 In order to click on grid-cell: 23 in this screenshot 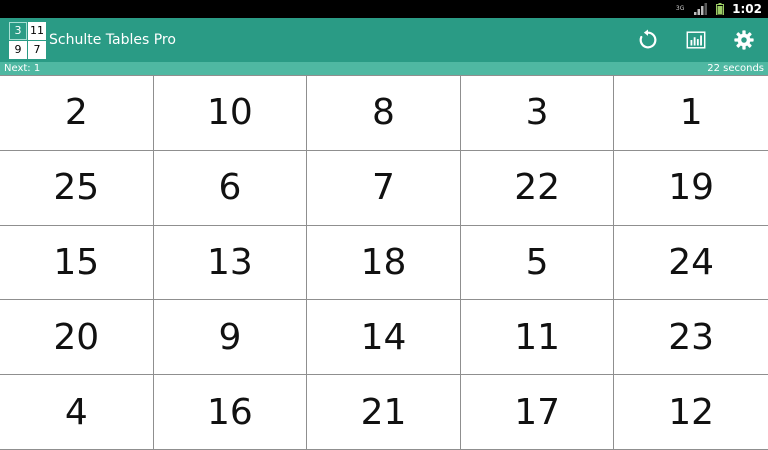, I will do `click(691, 338)`.